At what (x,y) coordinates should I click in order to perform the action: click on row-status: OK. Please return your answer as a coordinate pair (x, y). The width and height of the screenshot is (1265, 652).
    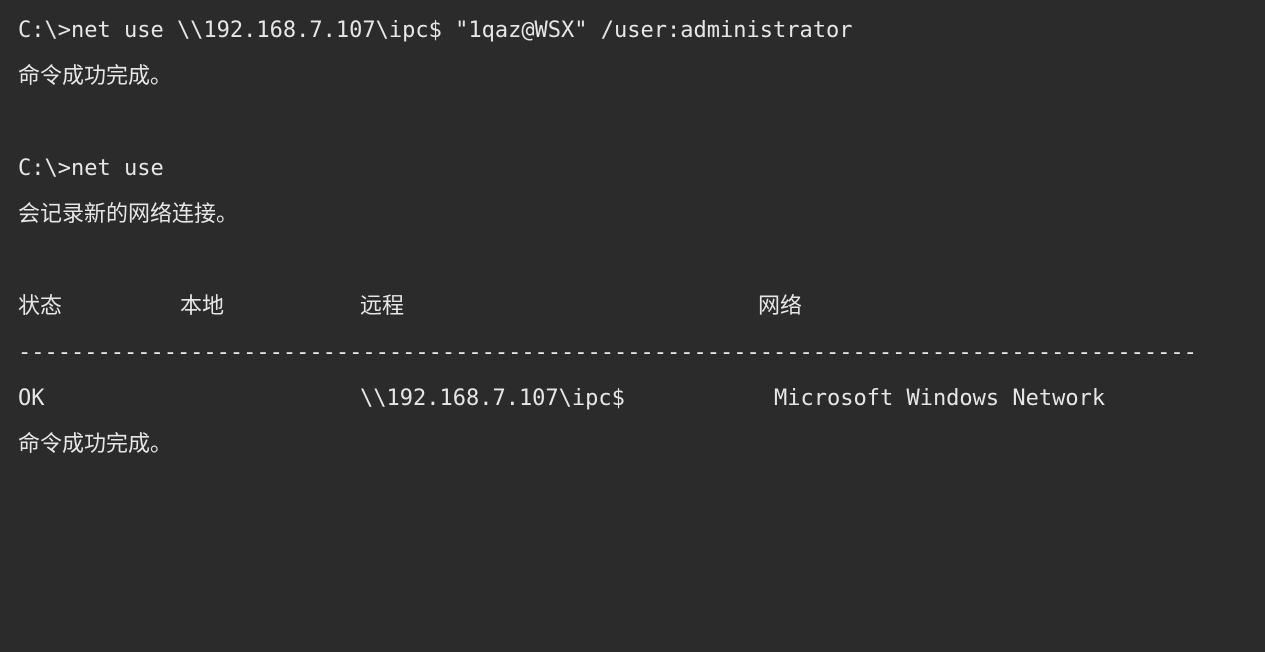
    Looking at the image, I should click on (31, 398).